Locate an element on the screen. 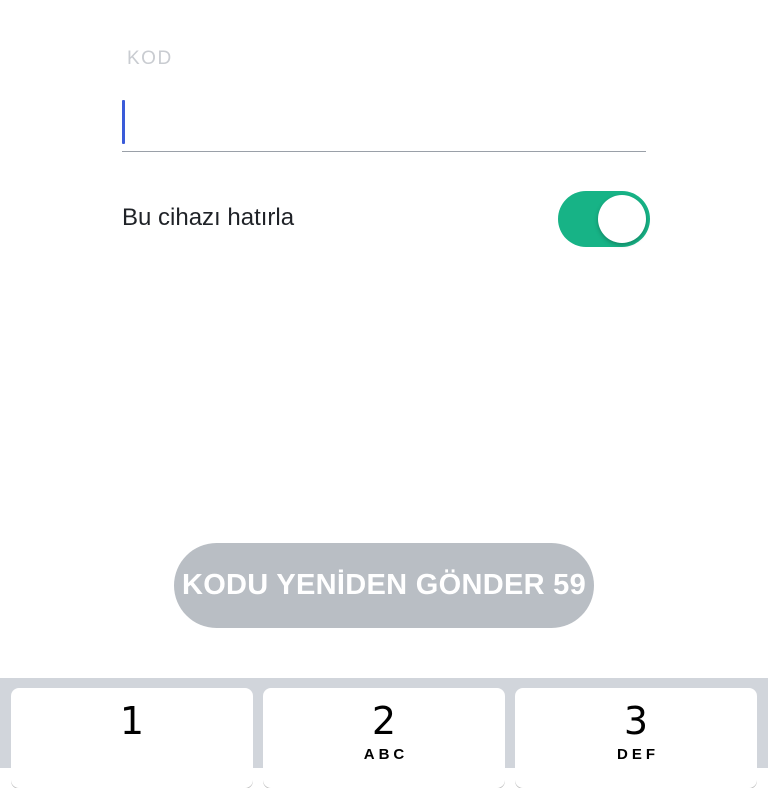 The width and height of the screenshot is (768, 788). key-digit: 3 is located at coordinates (636, 721).